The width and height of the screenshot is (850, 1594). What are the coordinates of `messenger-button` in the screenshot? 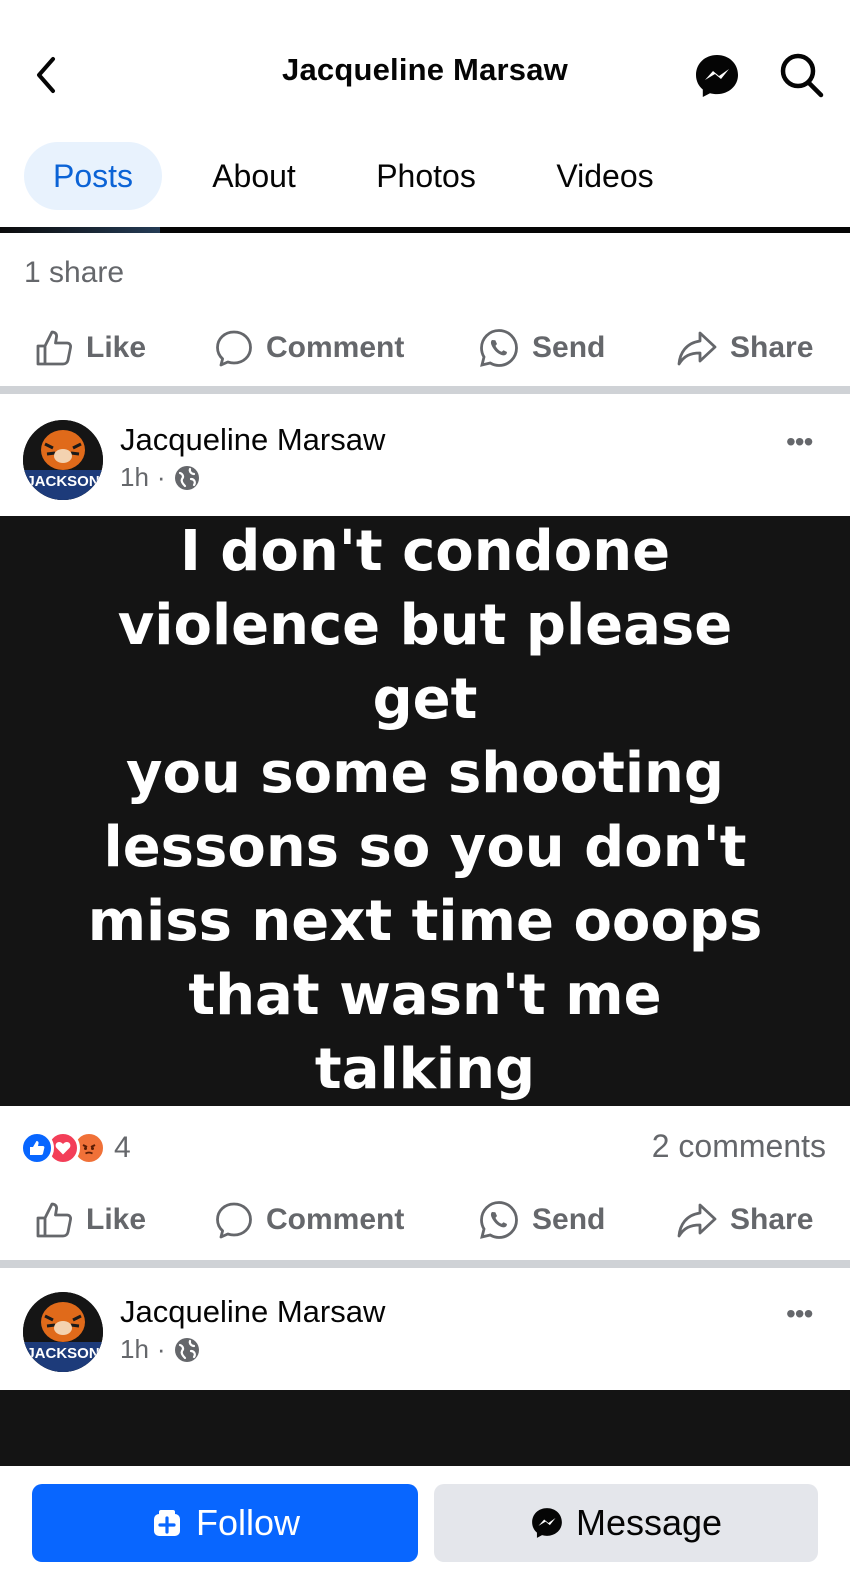 It's located at (717, 76).